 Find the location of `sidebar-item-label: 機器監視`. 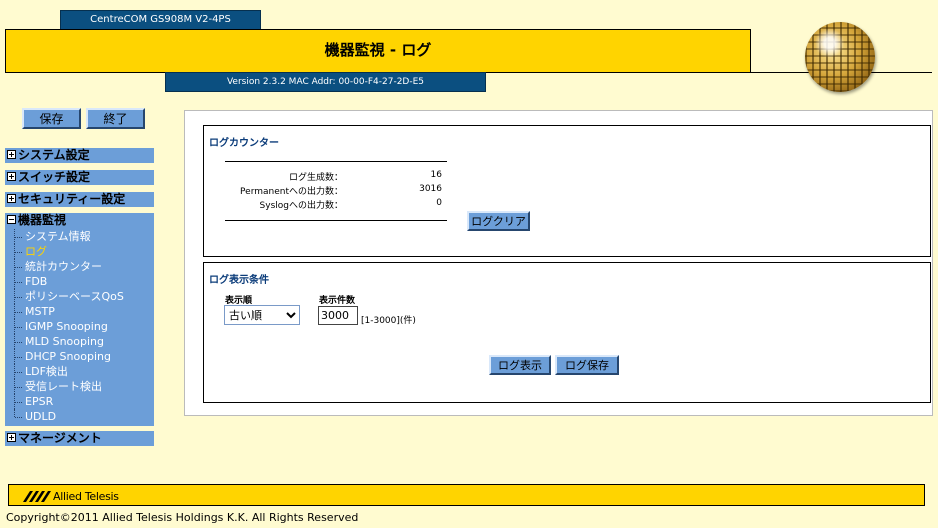

sidebar-item-label: 機器監視 is located at coordinates (42, 220).